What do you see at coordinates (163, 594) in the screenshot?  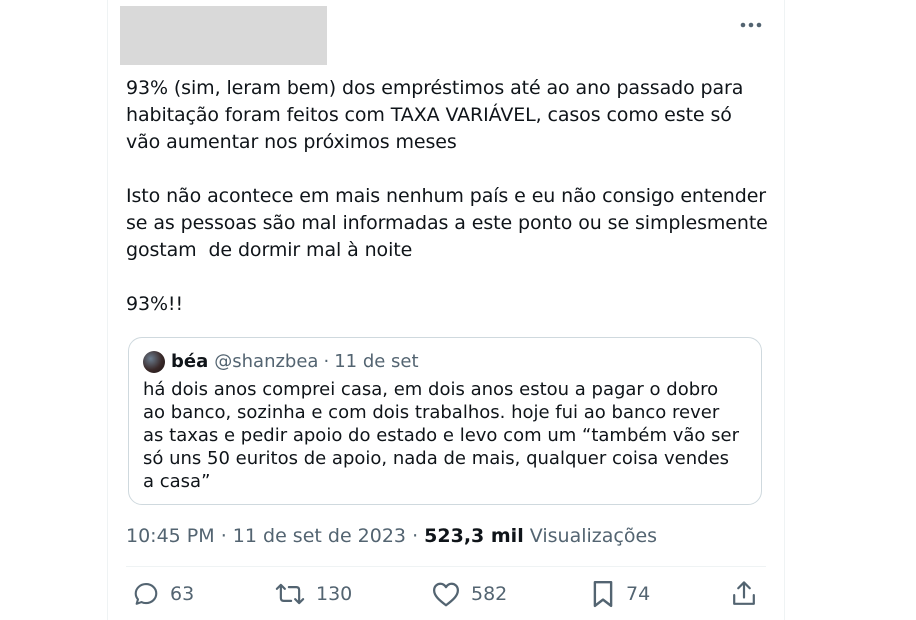 I see `reply-button: 63` at bounding box center [163, 594].